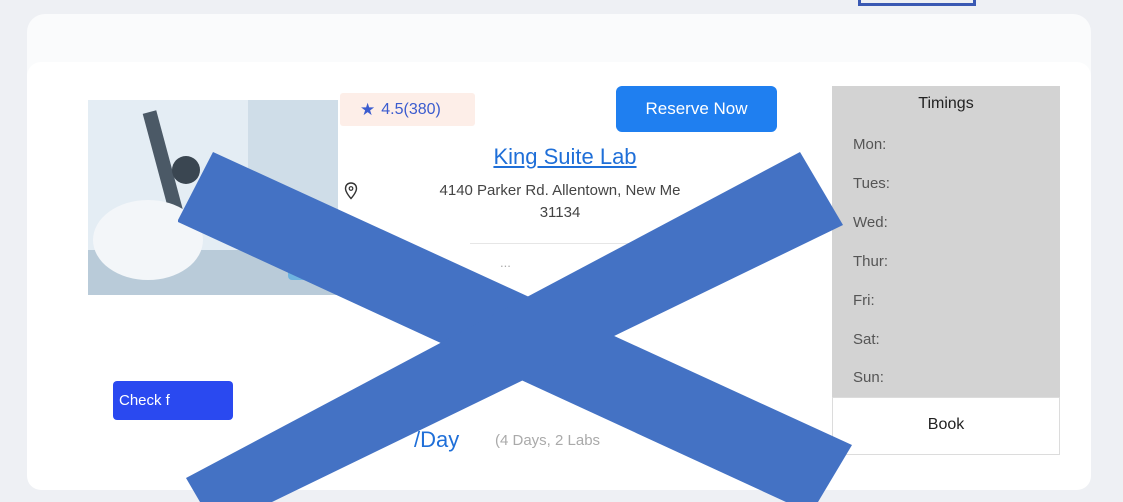  I want to click on price-note: (4 Days, 2 Labs, so click(548, 440).